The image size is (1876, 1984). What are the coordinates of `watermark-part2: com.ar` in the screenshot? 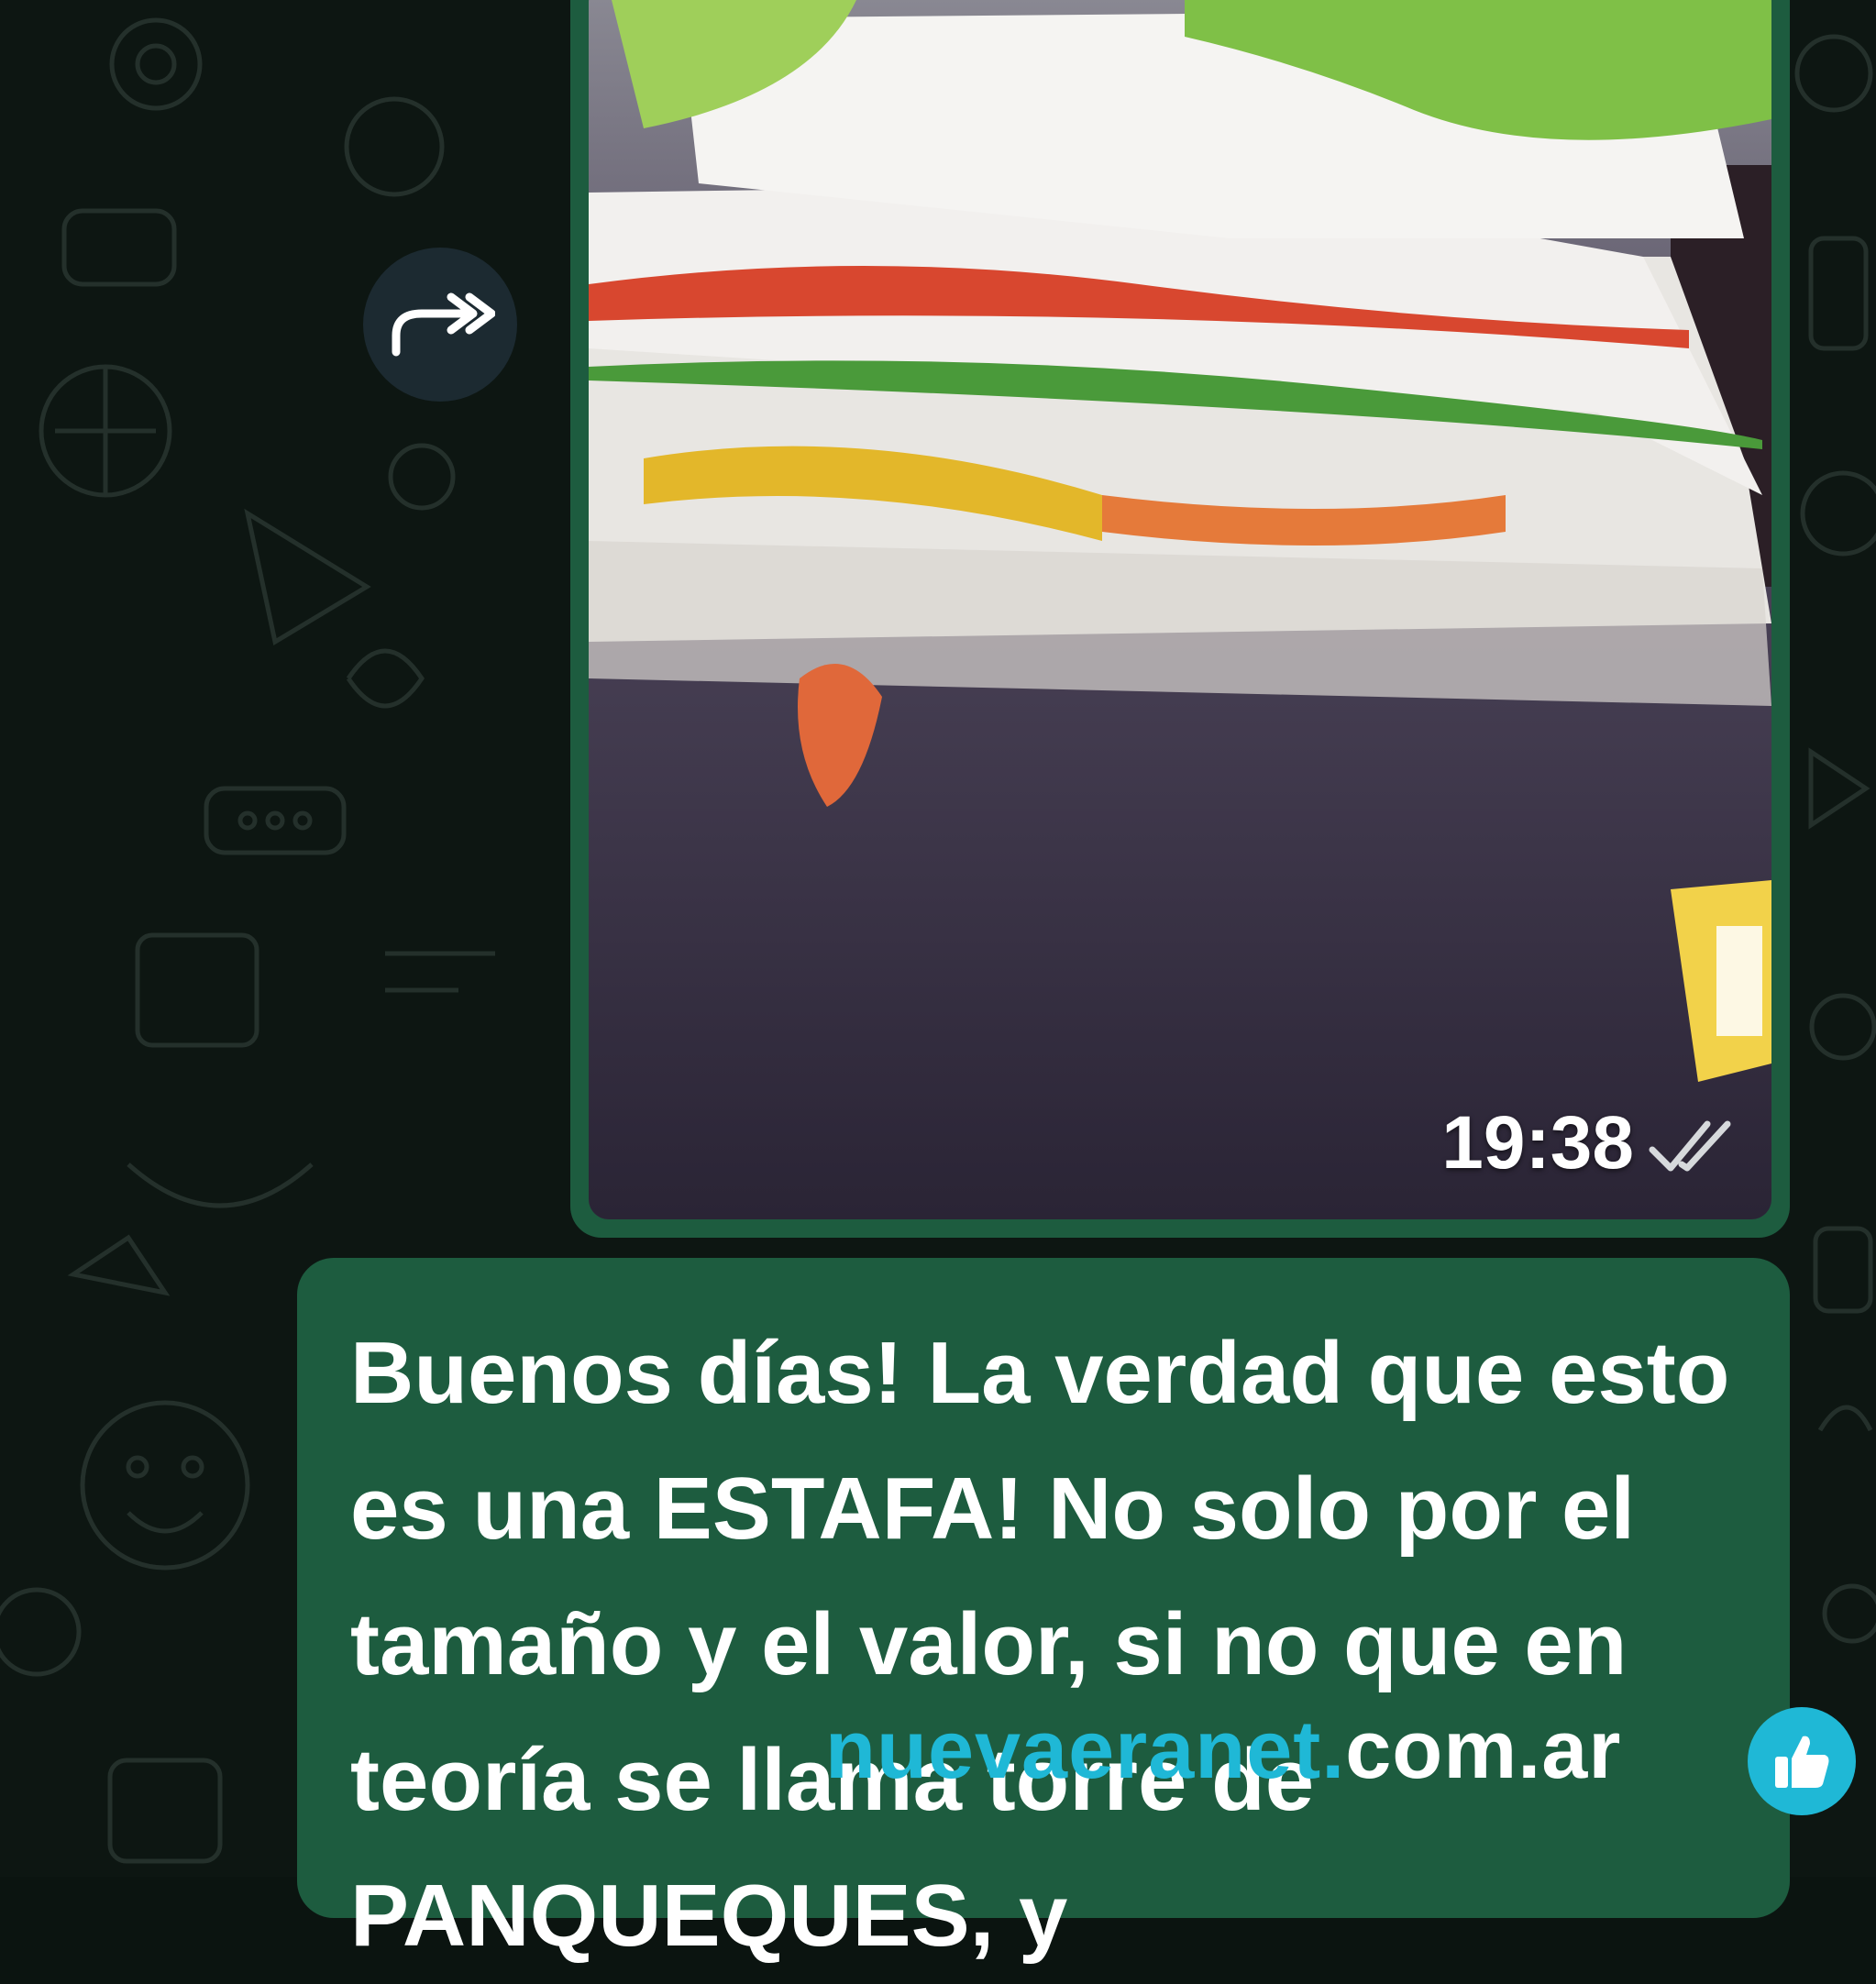 It's located at (1483, 1750).